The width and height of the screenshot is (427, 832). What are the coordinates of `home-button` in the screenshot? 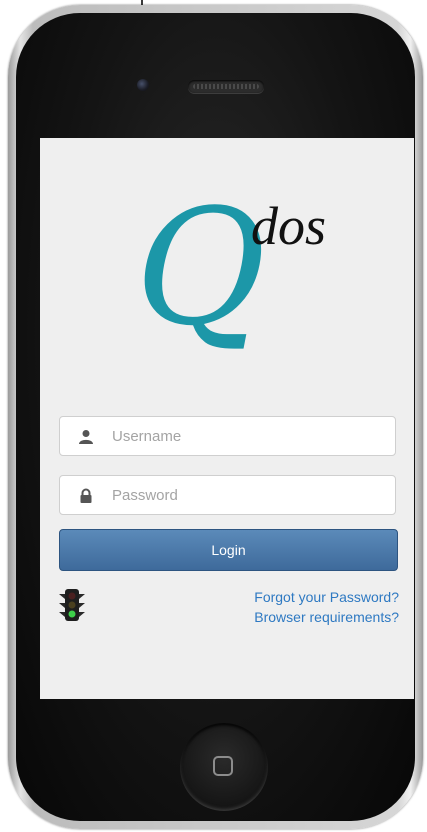 It's located at (224, 767).